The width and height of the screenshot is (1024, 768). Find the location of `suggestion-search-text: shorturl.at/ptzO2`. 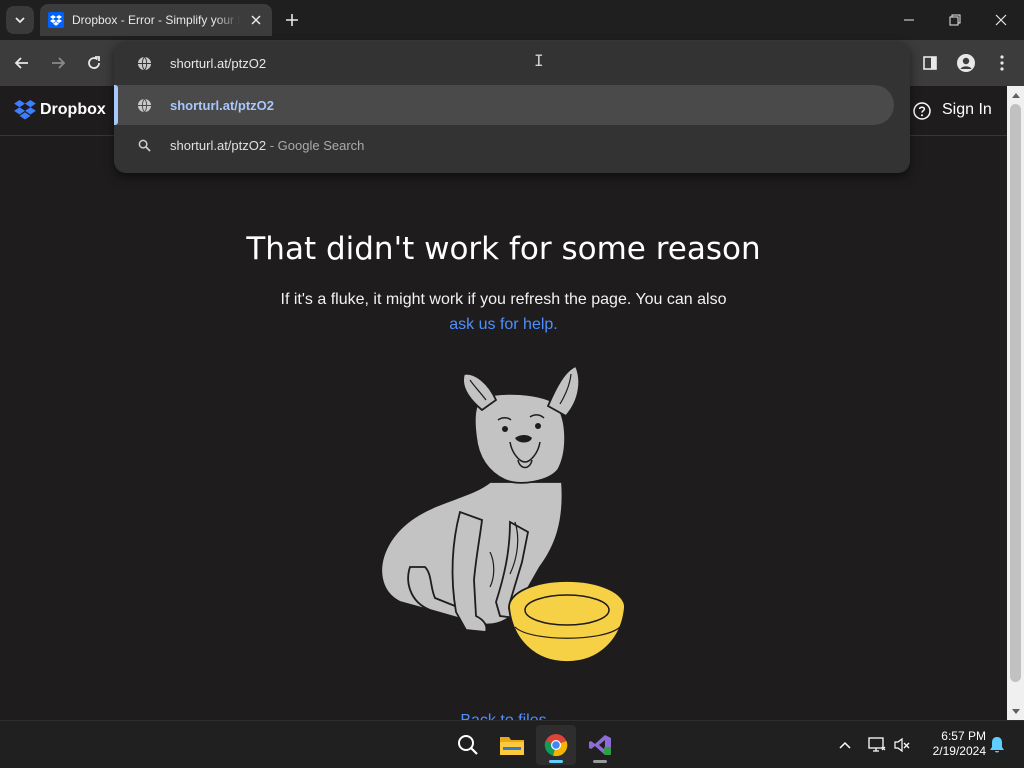

suggestion-search-text: shorturl.at/ptzO2 is located at coordinates (218, 145).